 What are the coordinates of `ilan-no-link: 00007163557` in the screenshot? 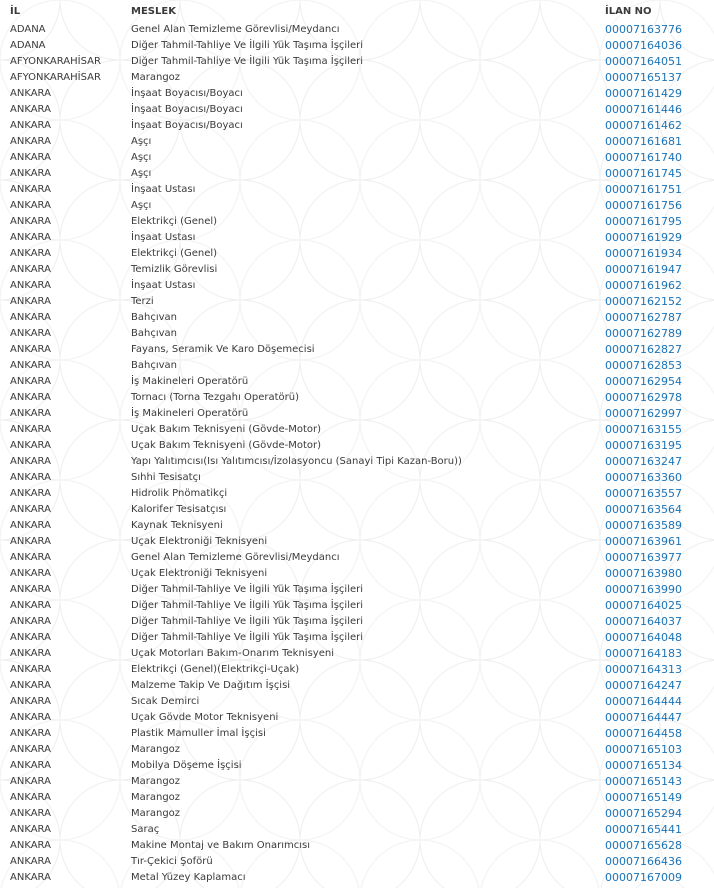 It's located at (643, 493).